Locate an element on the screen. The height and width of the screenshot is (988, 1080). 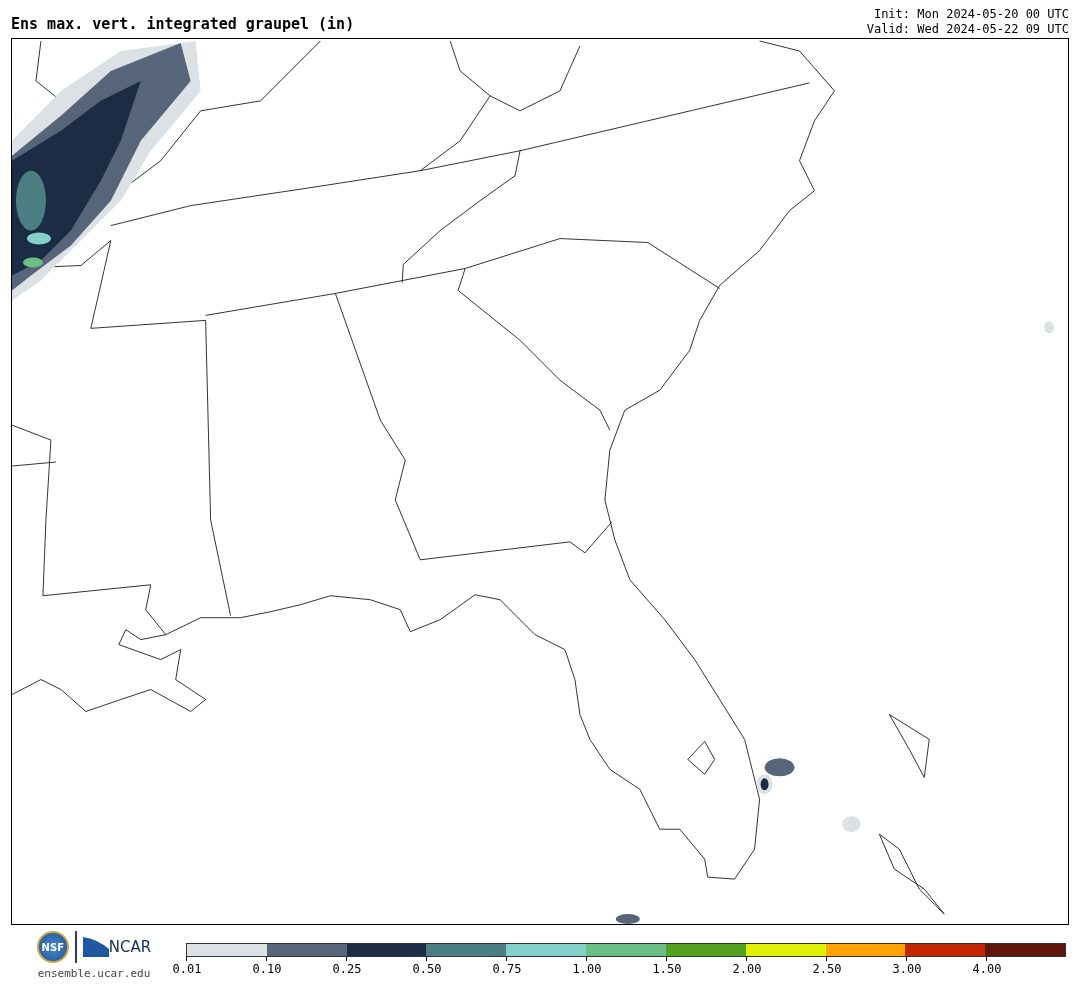
site-url: ensemble.ucar.edu is located at coordinates (94, 973).